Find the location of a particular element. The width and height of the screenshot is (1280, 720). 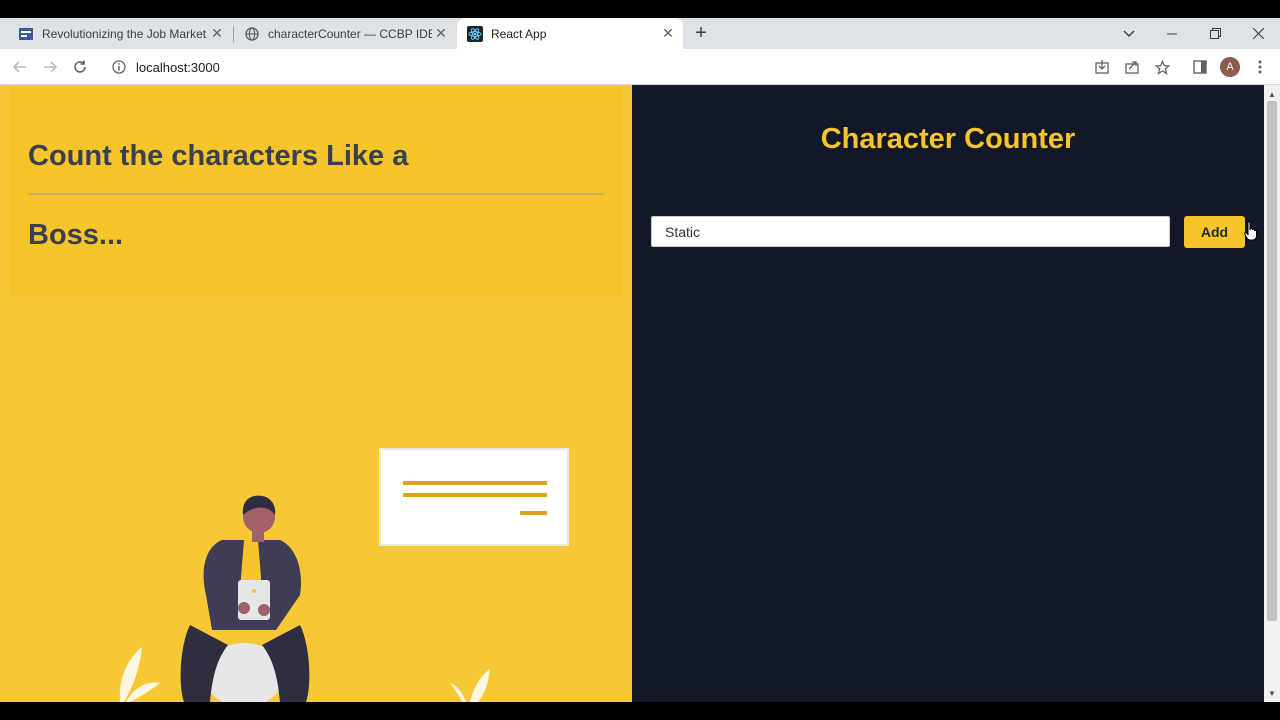

character-input is located at coordinates (910, 231).